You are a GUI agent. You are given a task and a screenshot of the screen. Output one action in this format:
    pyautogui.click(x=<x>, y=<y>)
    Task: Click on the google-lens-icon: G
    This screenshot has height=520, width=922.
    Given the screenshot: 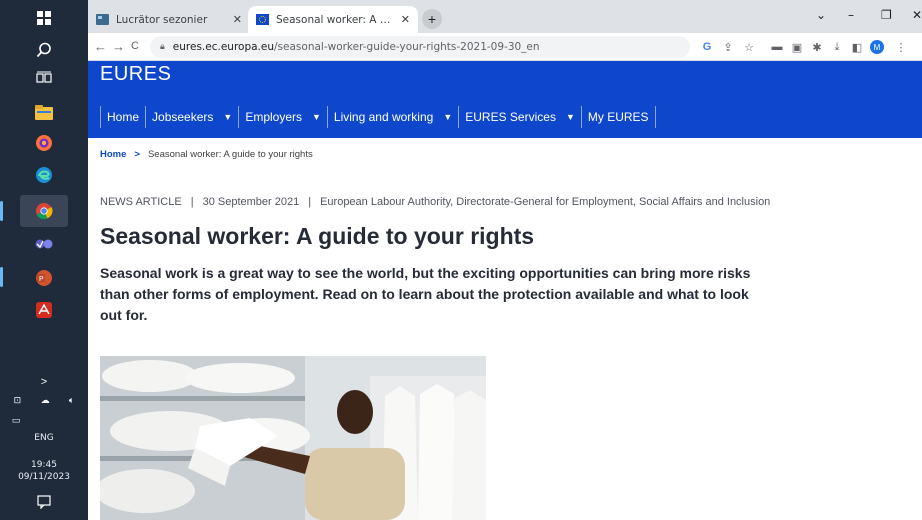 What is the action you would take?
    pyautogui.click(x=707, y=47)
    